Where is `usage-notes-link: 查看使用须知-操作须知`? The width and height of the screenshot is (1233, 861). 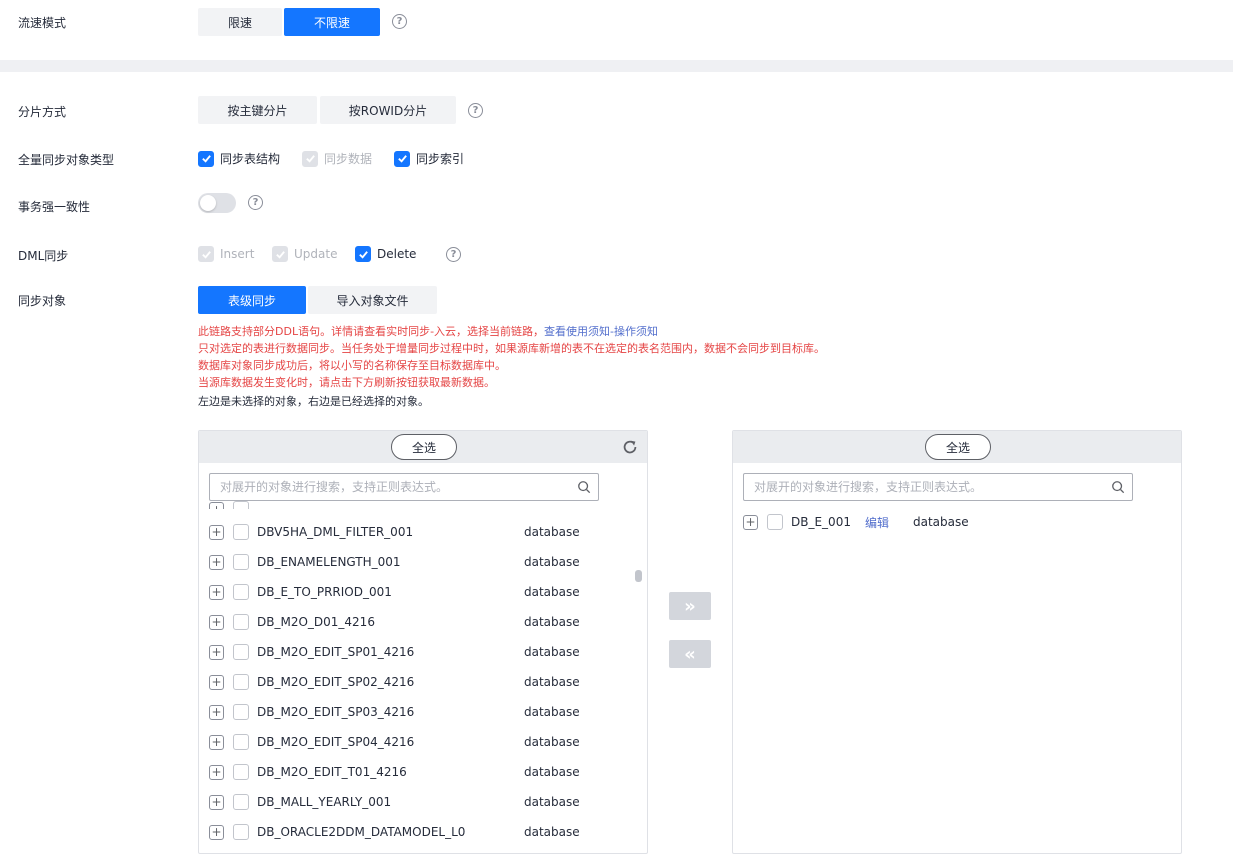 usage-notes-link: 查看使用须知-操作须知 is located at coordinates (601, 331).